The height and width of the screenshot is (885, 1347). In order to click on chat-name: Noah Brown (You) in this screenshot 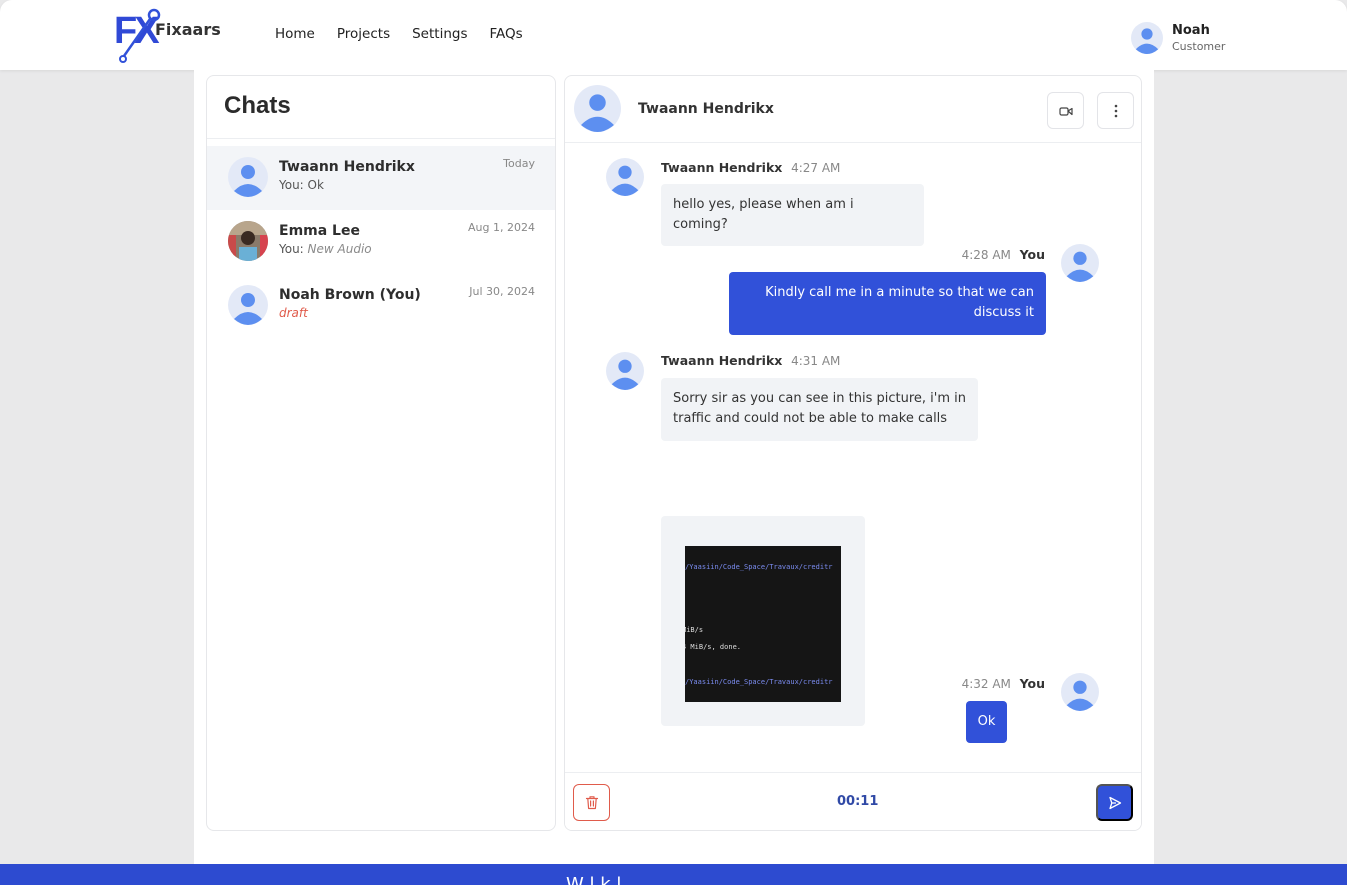, I will do `click(350, 295)`.